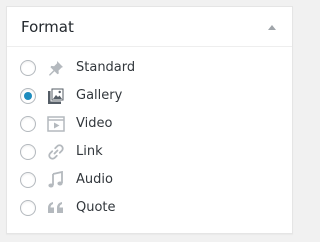 The image size is (320, 242). Describe the element at coordinates (56, 68) in the screenshot. I see `pin-icon` at that location.